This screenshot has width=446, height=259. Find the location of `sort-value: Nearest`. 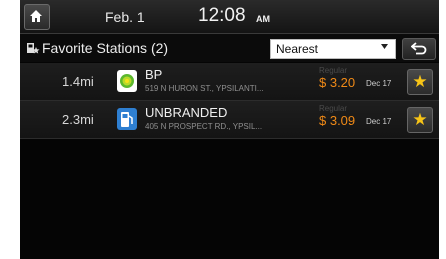

sort-value: Nearest is located at coordinates (297, 49).